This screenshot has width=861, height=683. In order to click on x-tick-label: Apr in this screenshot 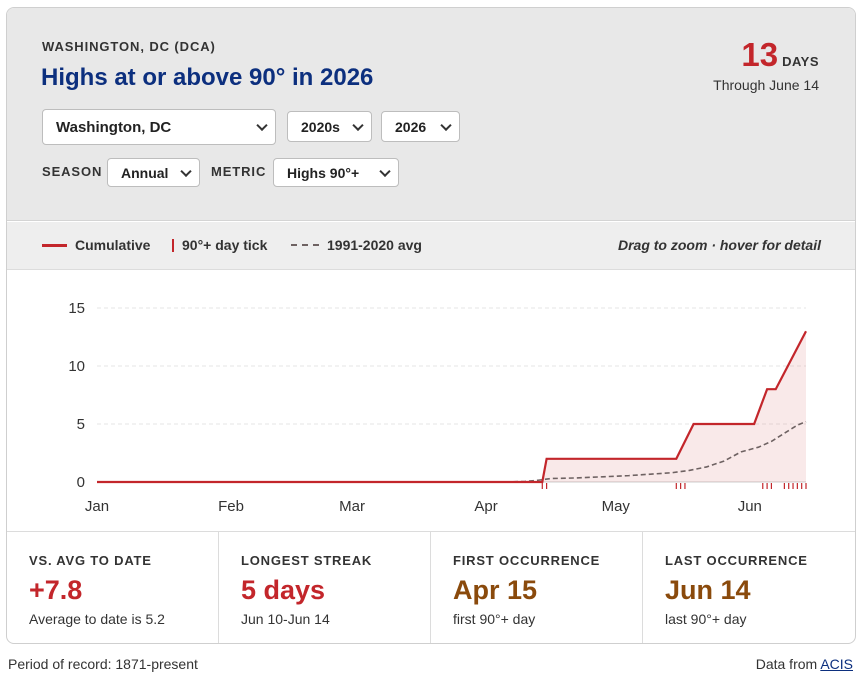, I will do `click(485, 506)`.